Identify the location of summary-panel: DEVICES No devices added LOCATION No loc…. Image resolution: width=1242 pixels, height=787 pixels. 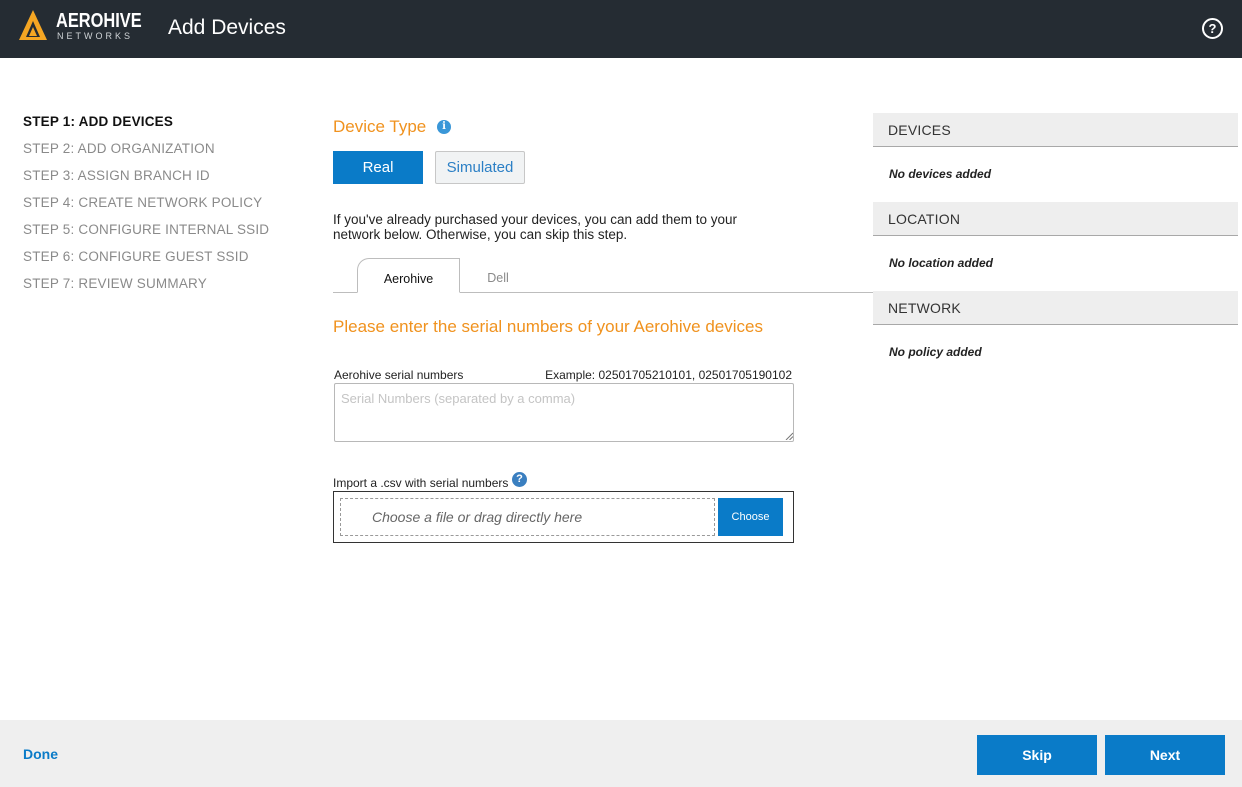
(1055, 246).